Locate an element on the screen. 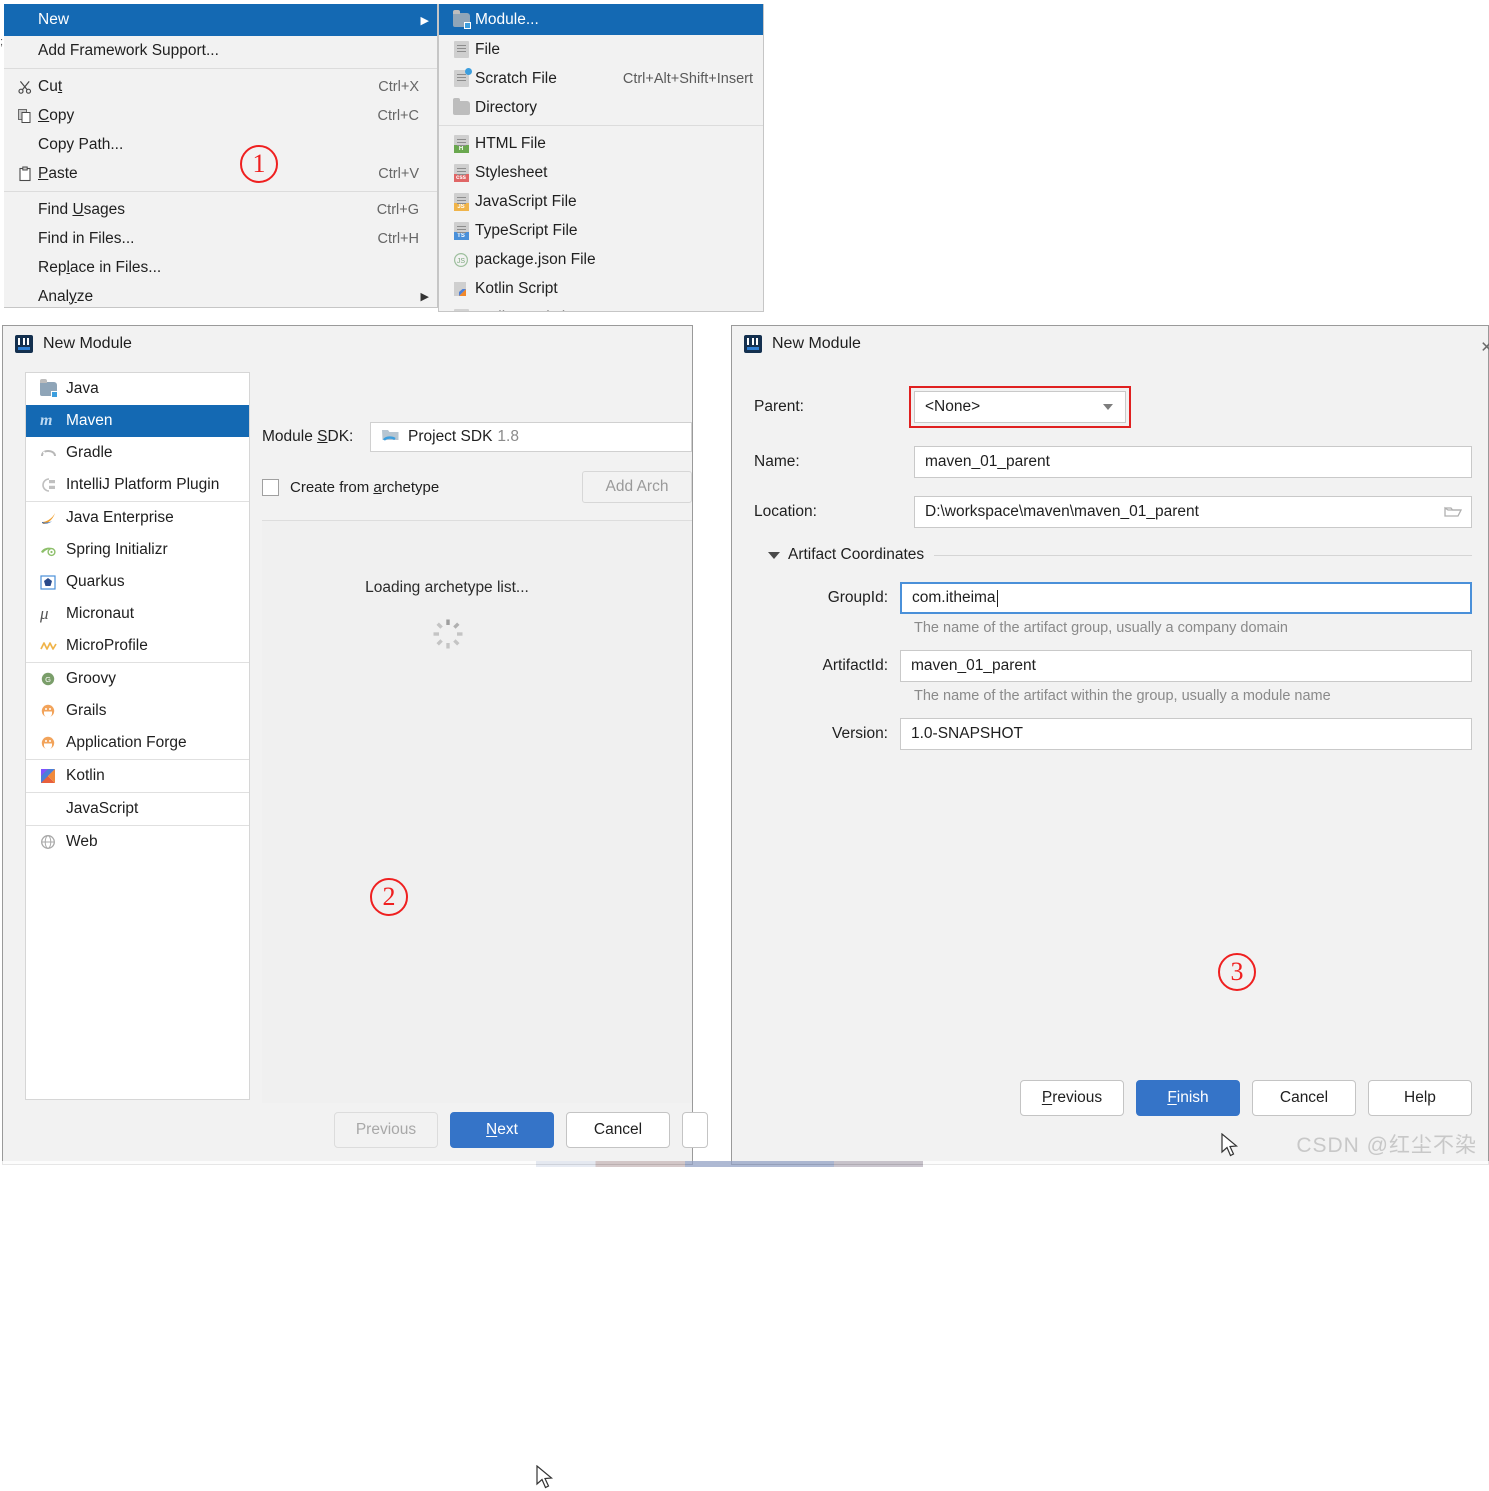 The height and width of the screenshot is (1491, 1489). parent-combobox: <None> is located at coordinates (1020, 407).